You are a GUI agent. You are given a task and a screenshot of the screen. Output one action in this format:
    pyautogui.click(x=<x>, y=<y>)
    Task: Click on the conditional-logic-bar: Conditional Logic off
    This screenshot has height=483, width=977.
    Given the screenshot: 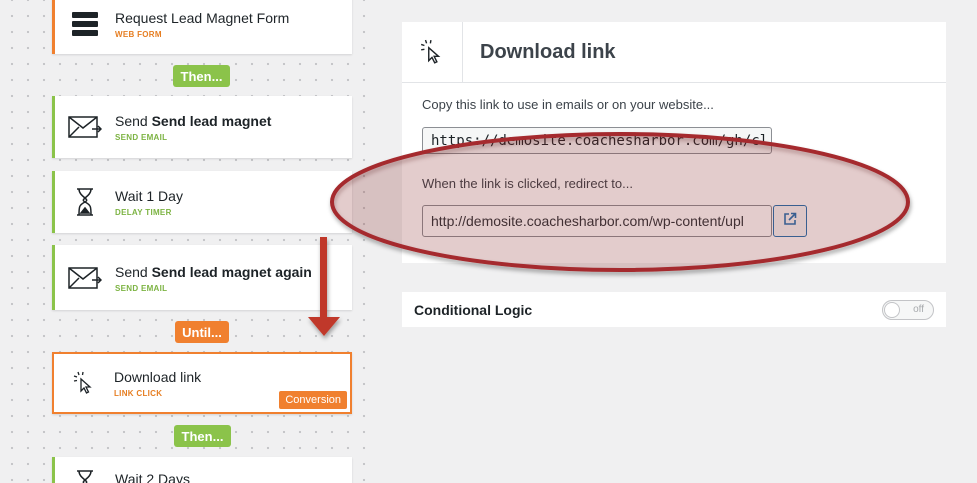 What is the action you would take?
    pyautogui.click(x=674, y=309)
    